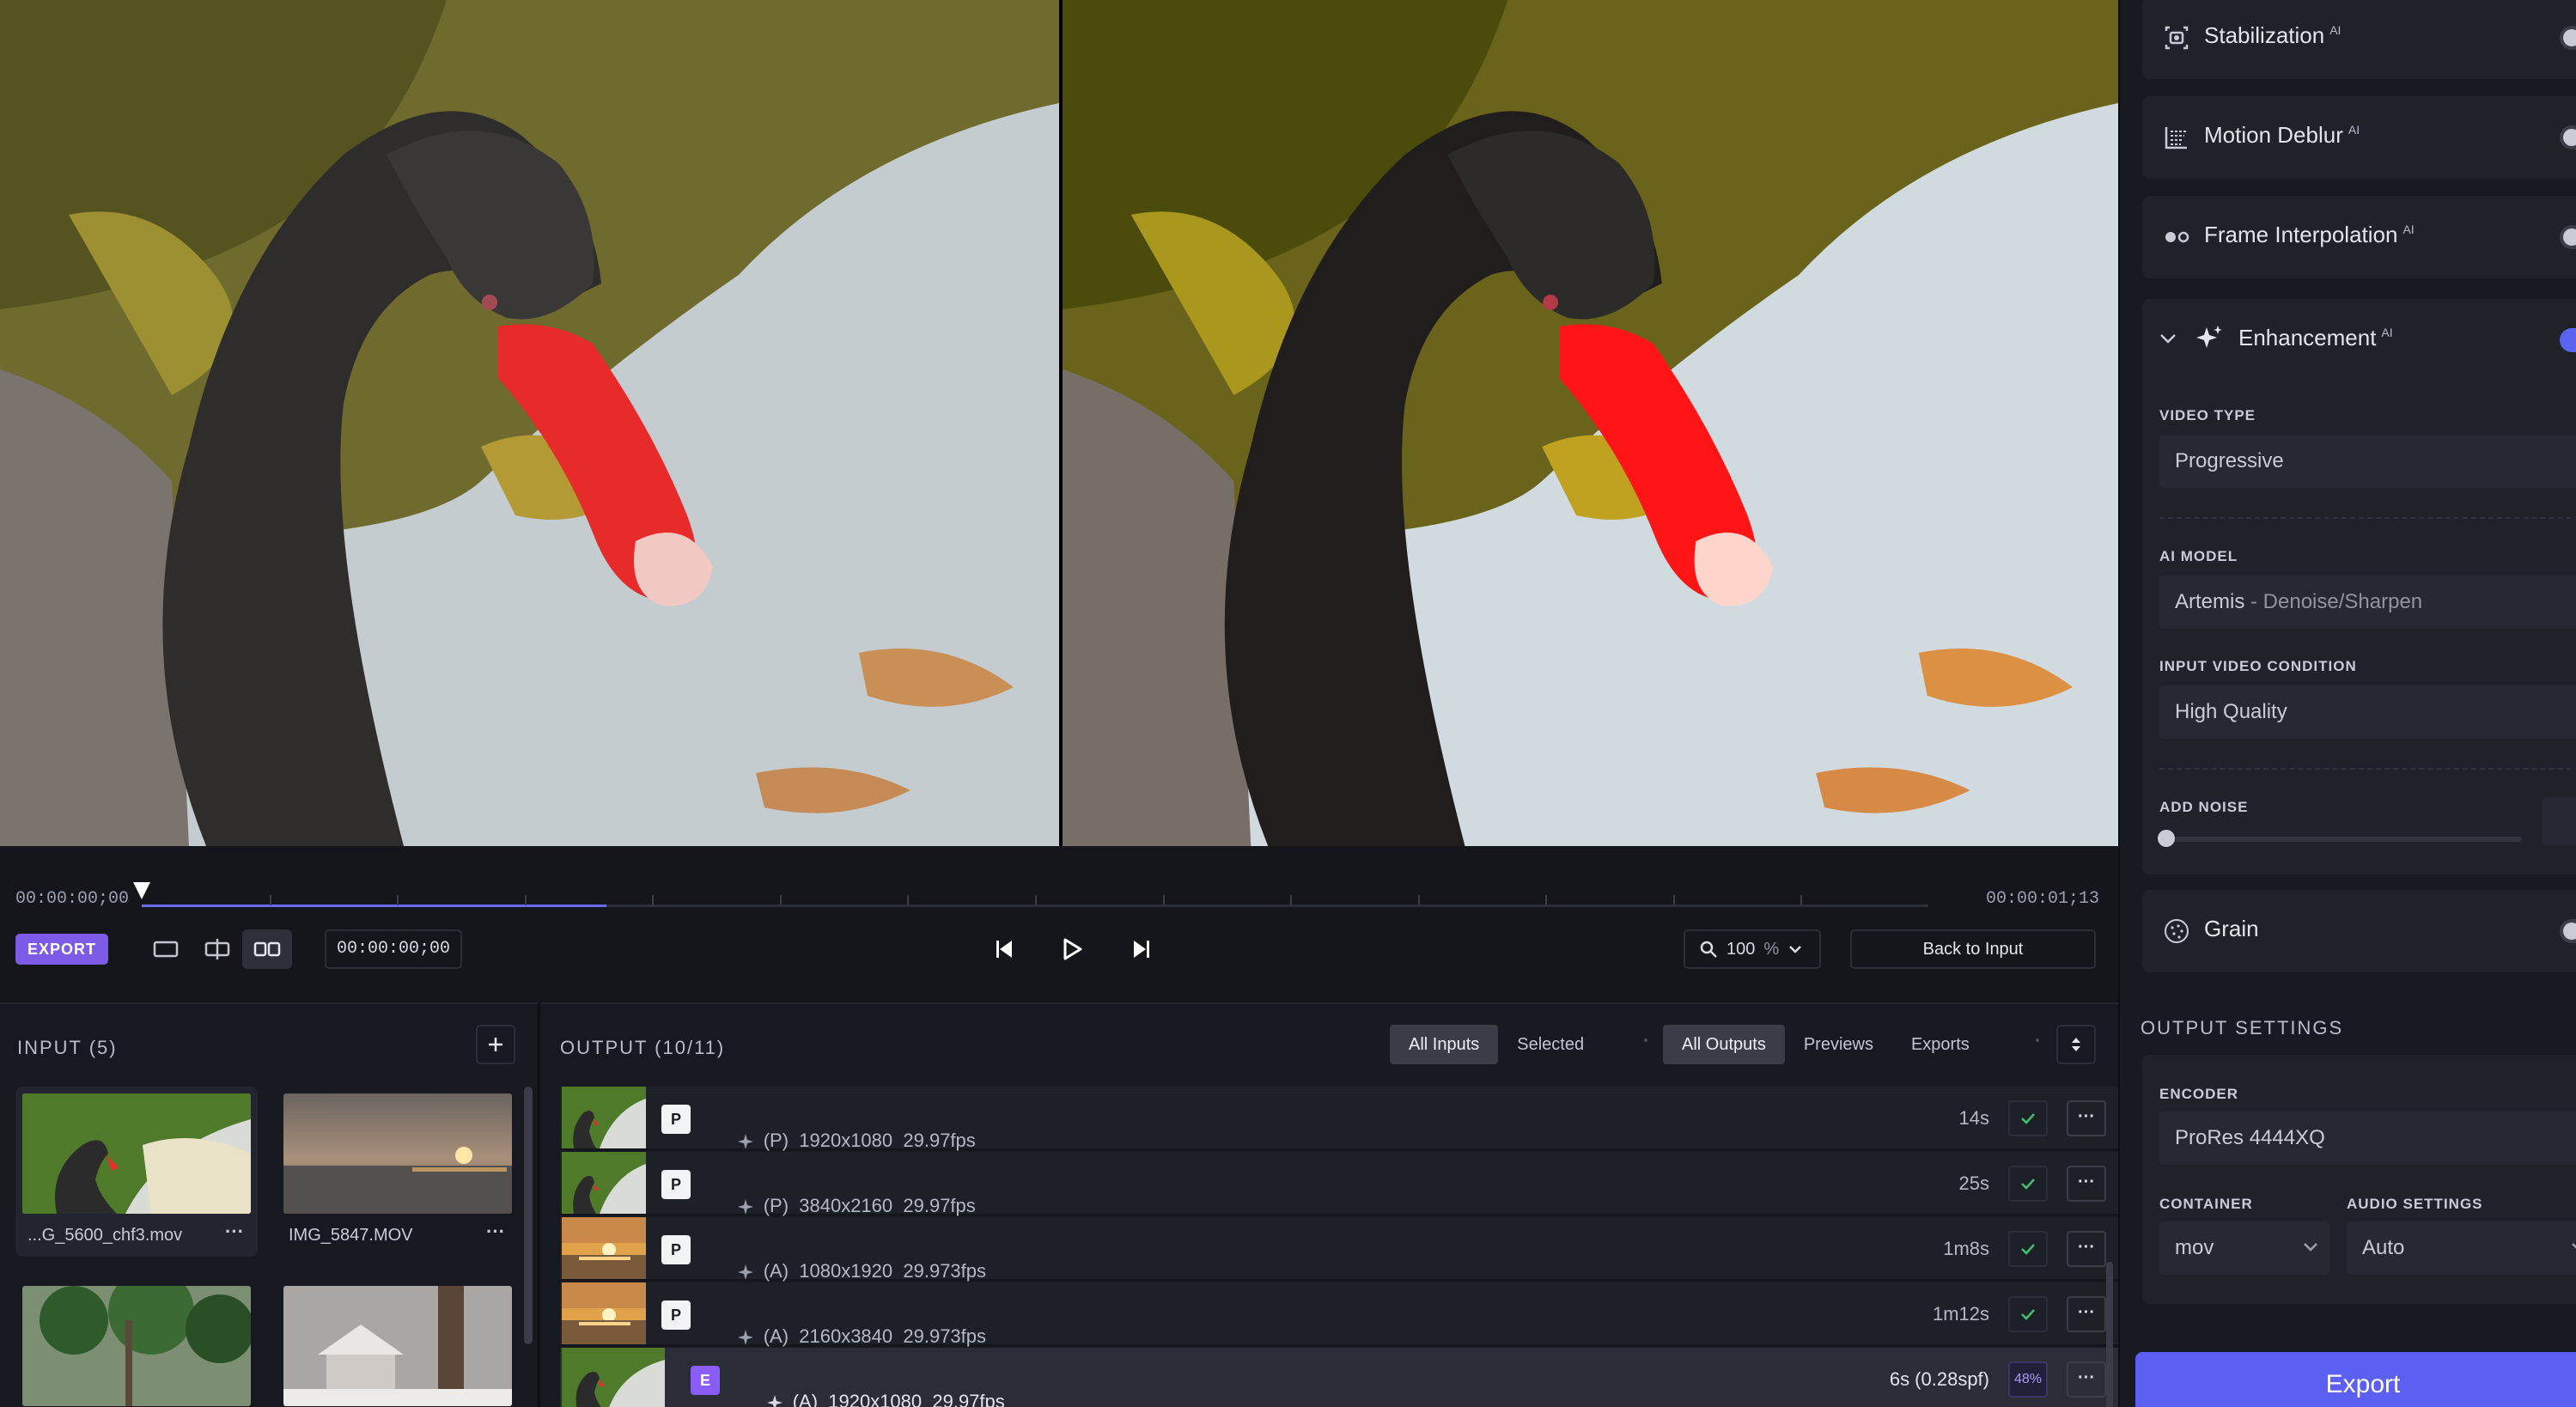 Image resolution: width=2576 pixels, height=1407 pixels. I want to click on input-file-card: IMG_5847.MOV ···, so click(398, 1172).